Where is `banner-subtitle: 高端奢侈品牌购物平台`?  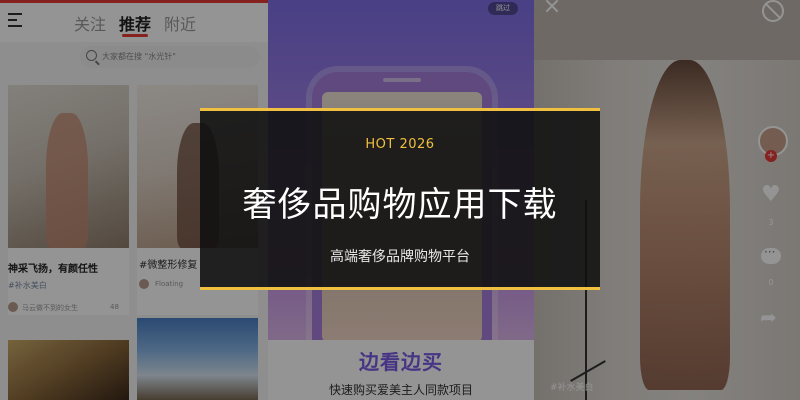 banner-subtitle: 高端奢侈品牌购物平台 is located at coordinates (400, 257).